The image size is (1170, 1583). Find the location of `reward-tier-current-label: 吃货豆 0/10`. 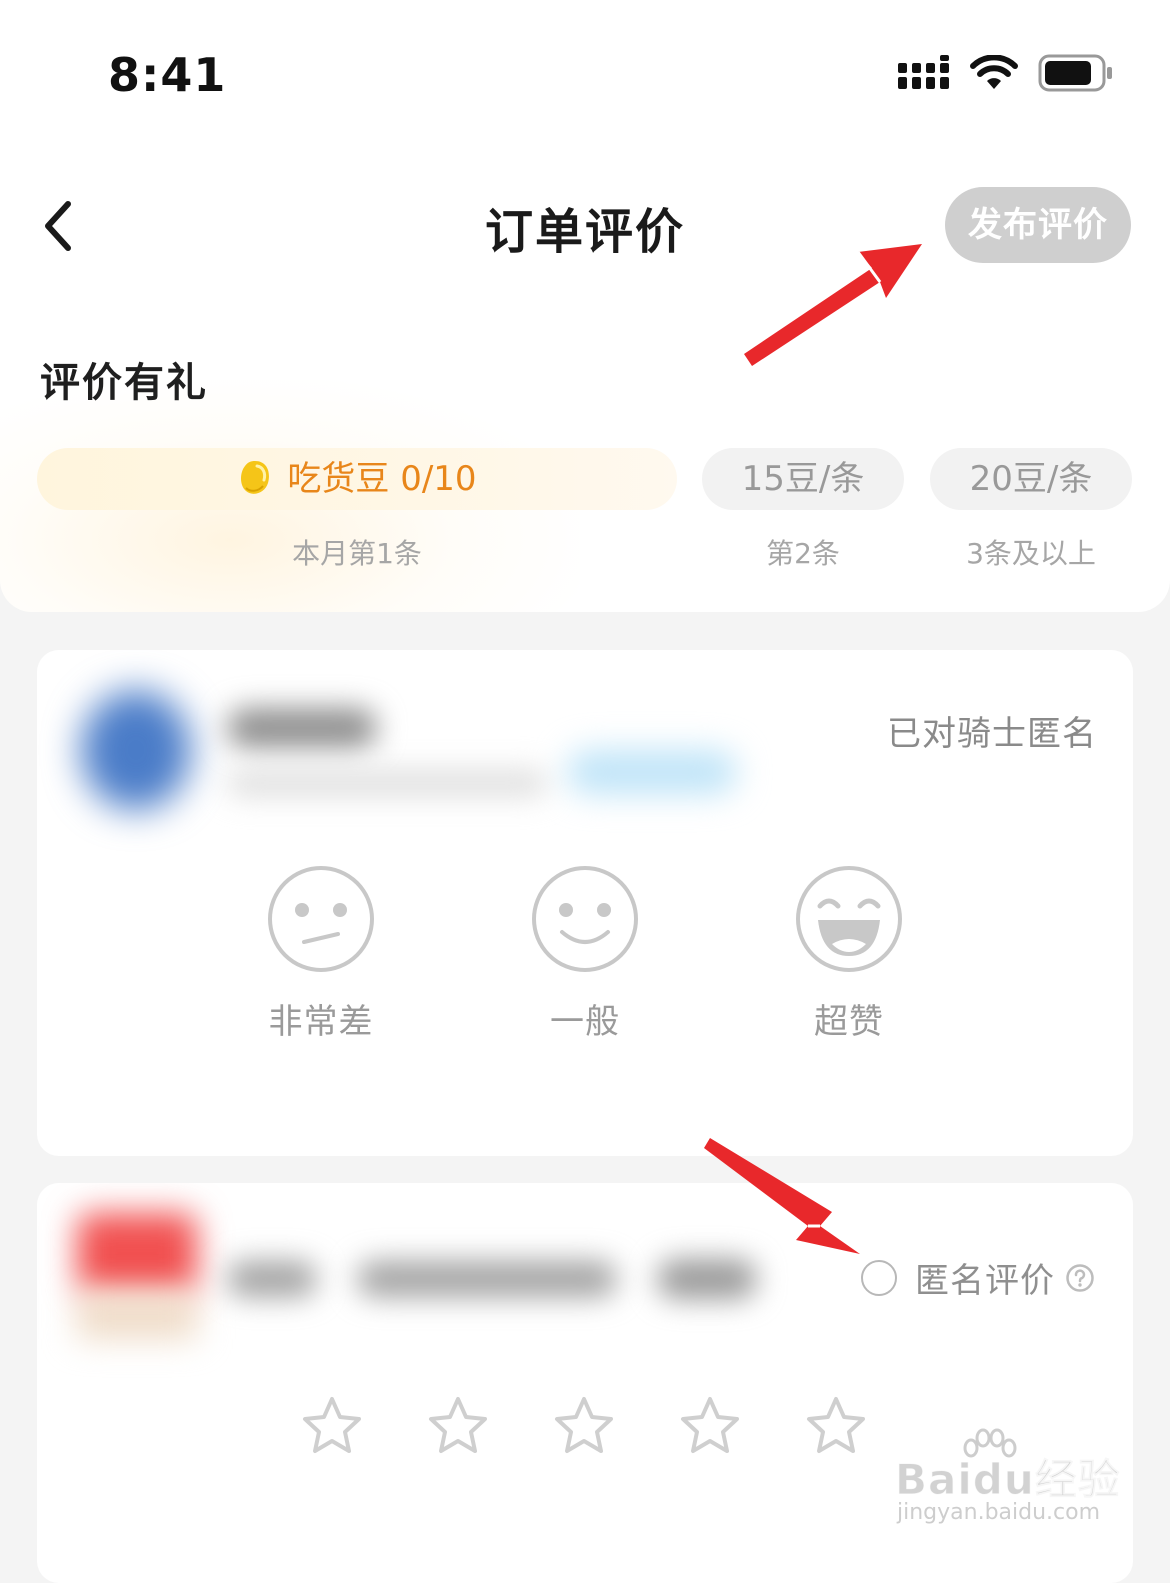

reward-tier-current-label: 吃货豆 0/10 is located at coordinates (382, 479).